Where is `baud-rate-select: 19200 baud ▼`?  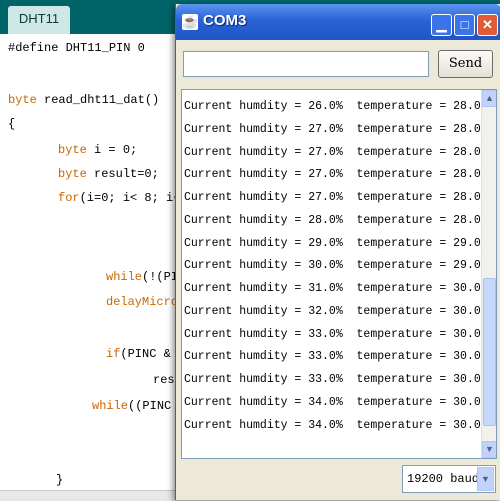 baud-rate-select: 19200 baud ▼ is located at coordinates (449, 479).